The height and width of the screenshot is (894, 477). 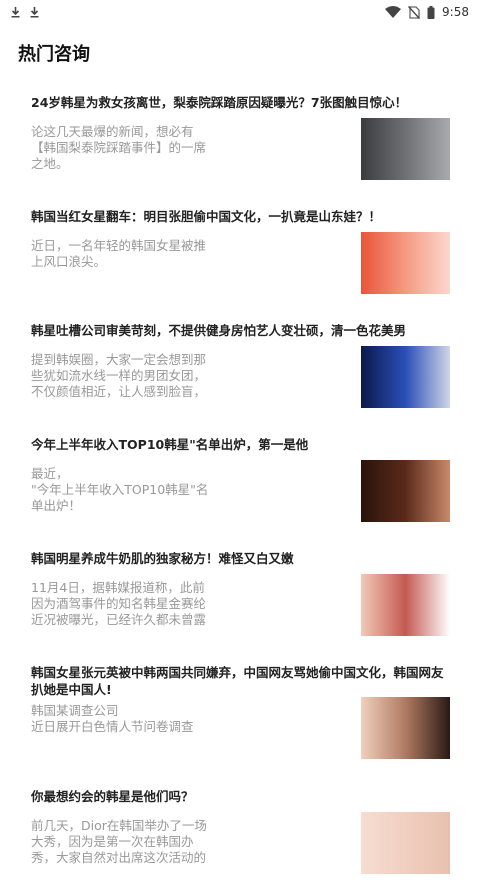 I want to click on battery-icon, so click(x=431, y=12).